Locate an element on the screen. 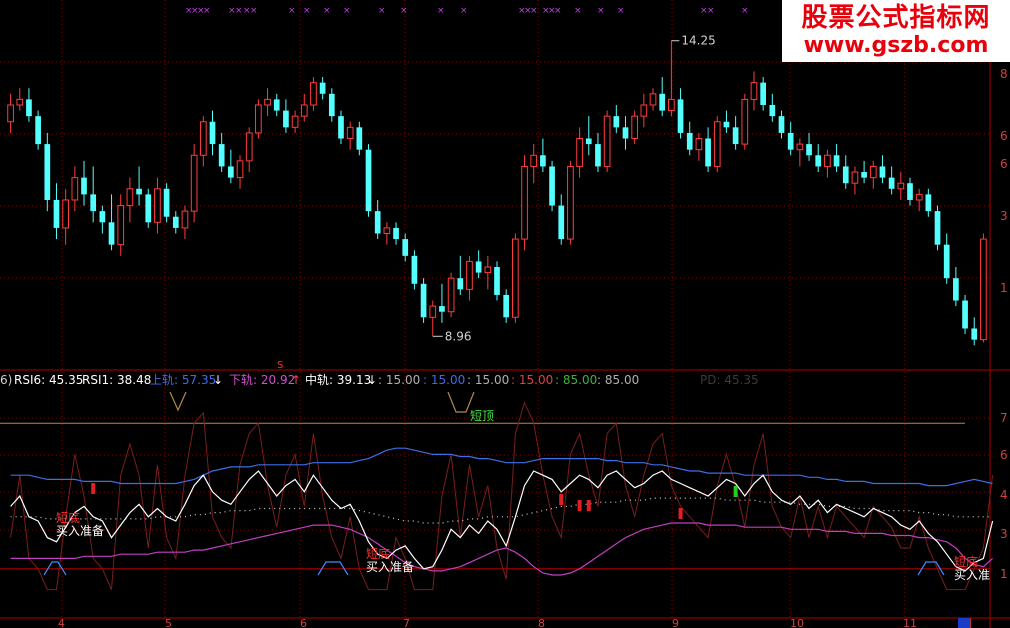 Image resolution: width=1010 pixels, height=628 pixels. watermark-title: 股票公式指标网 is located at coordinates (896, 18).